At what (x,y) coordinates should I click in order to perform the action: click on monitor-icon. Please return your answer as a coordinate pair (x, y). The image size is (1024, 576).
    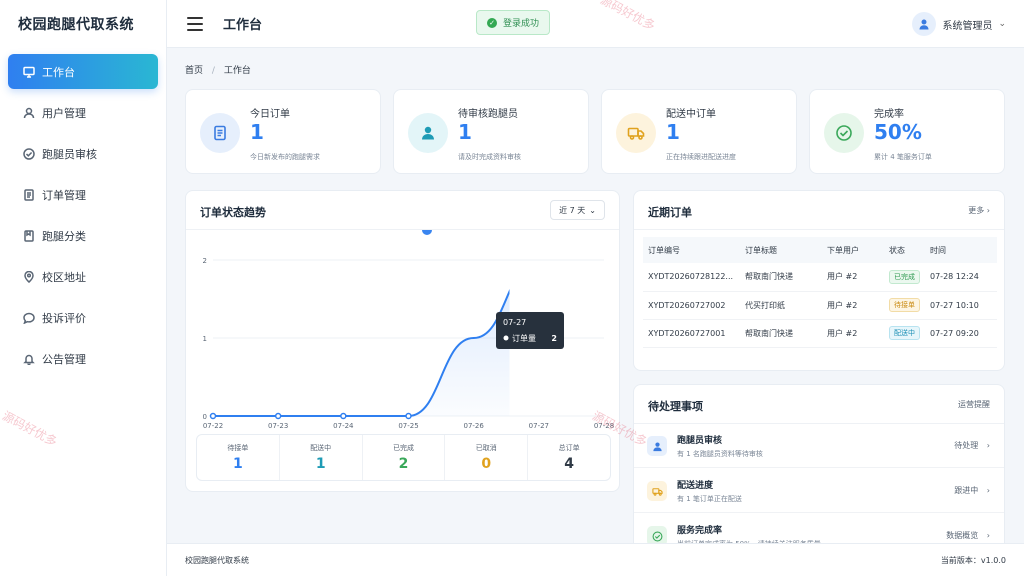
    Looking at the image, I should click on (29, 72).